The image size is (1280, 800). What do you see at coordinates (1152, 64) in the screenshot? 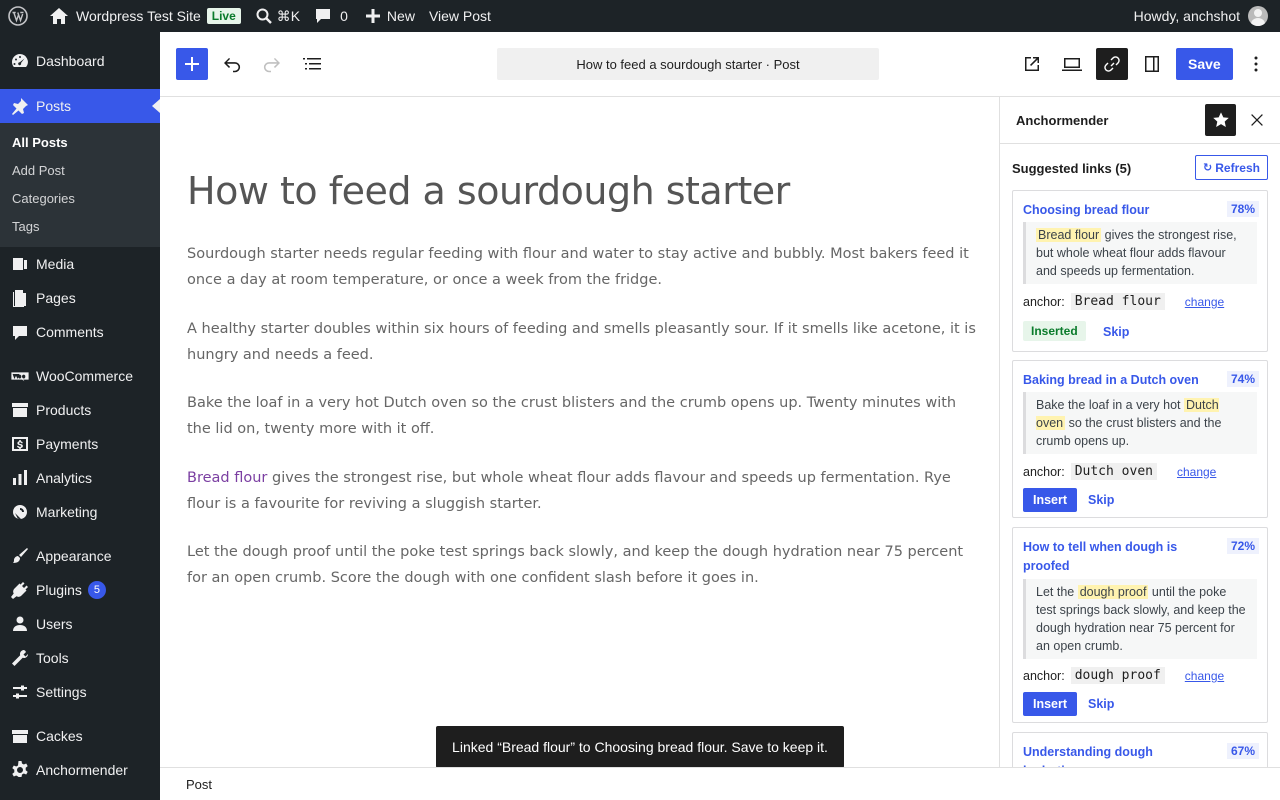
I see `settings-sidebar-toggle` at bounding box center [1152, 64].